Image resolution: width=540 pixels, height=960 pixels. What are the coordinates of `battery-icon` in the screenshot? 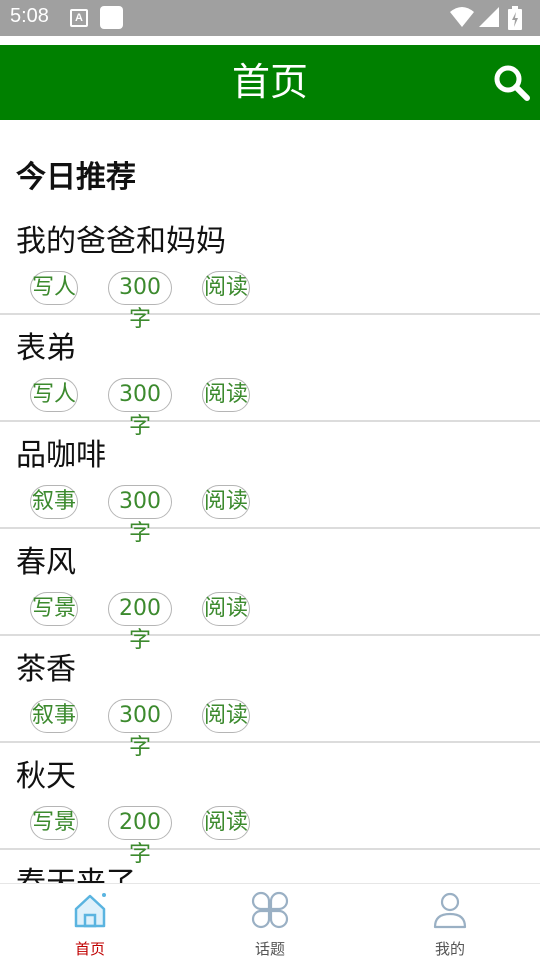 It's located at (515, 18).